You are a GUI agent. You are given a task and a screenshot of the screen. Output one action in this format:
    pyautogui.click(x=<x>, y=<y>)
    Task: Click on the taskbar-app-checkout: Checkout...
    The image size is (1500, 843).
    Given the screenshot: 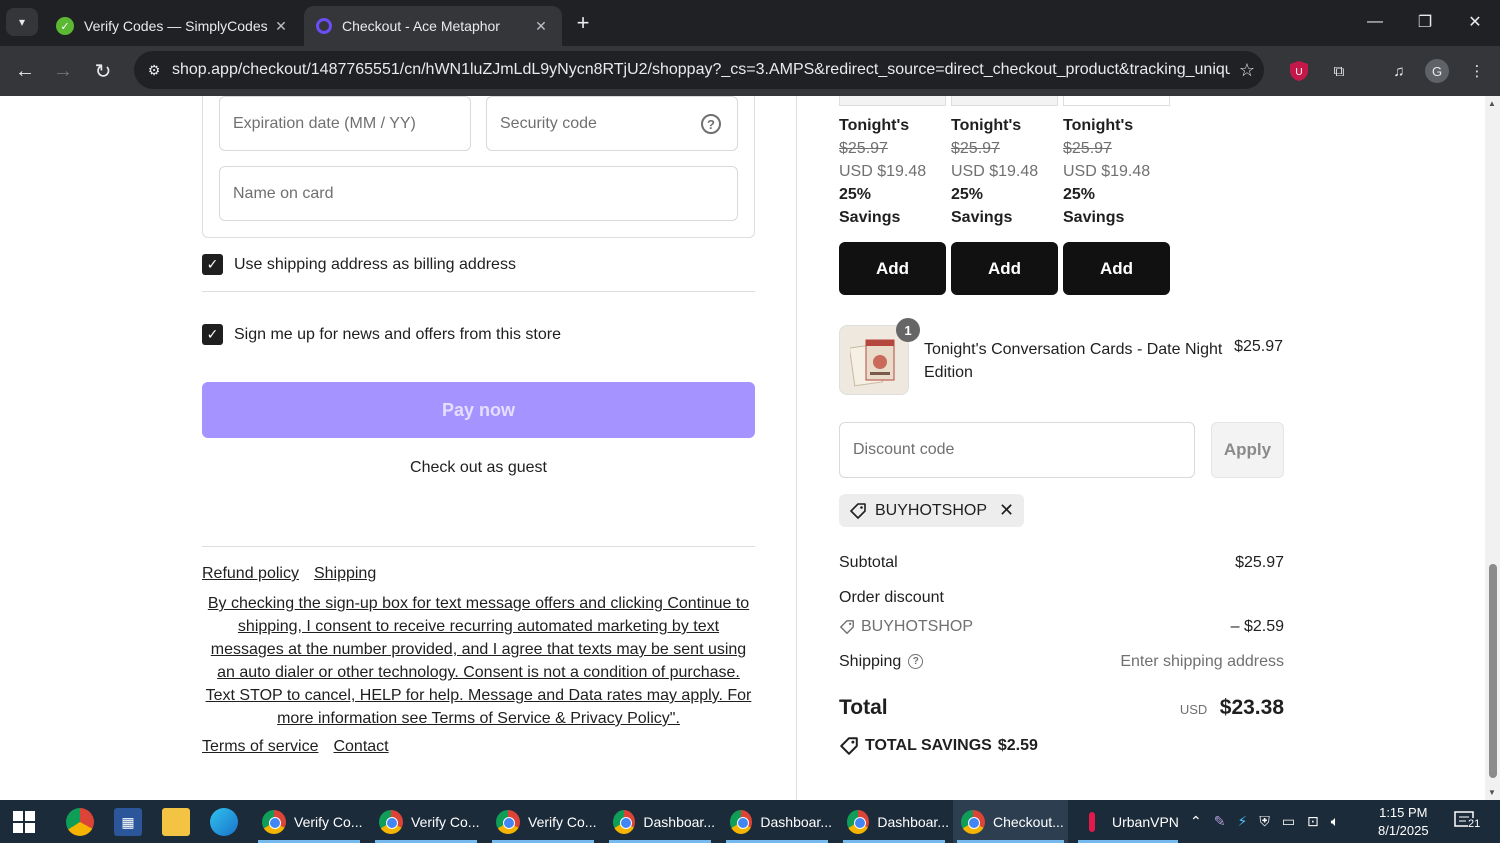 What is the action you would take?
    pyautogui.click(x=1010, y=821)
    